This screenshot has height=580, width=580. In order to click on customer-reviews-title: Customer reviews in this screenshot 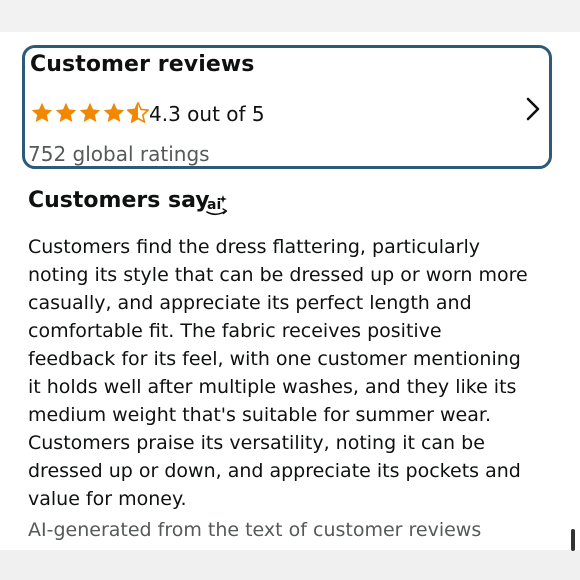, I will do `click(142, 64)`.